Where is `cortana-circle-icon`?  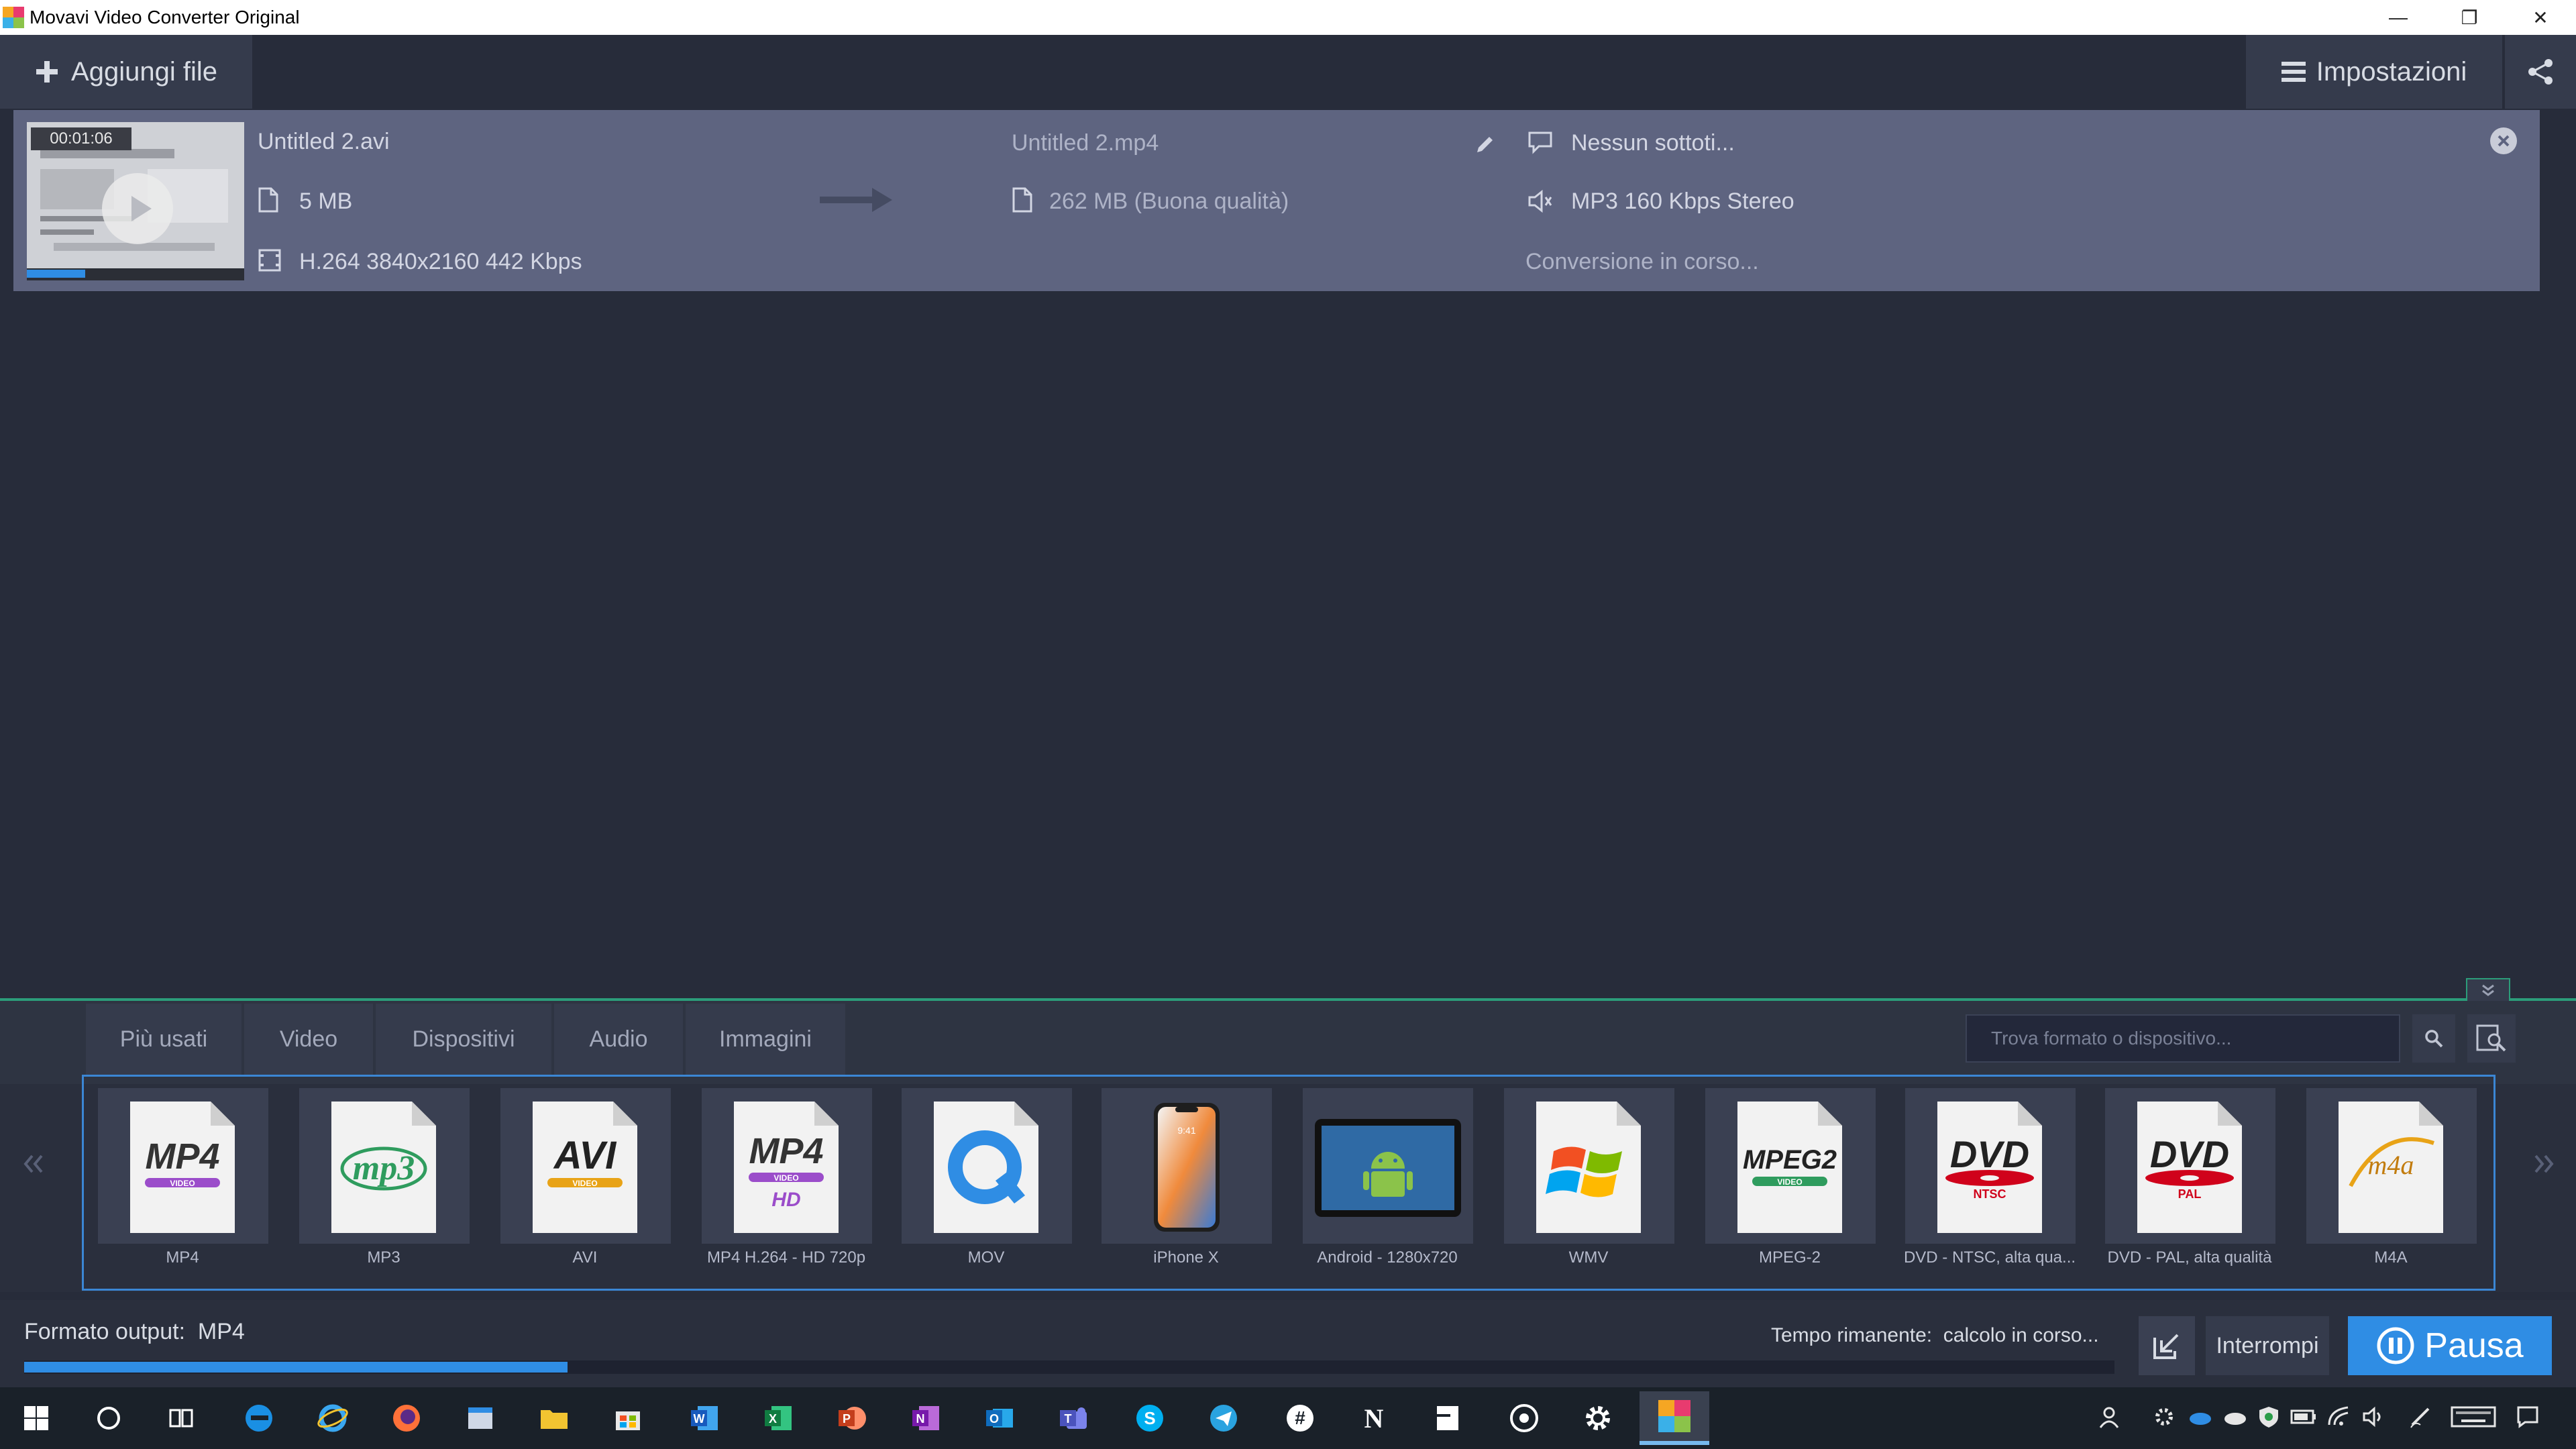 cortana-circle-icon is located at coordinates (108, 1418).